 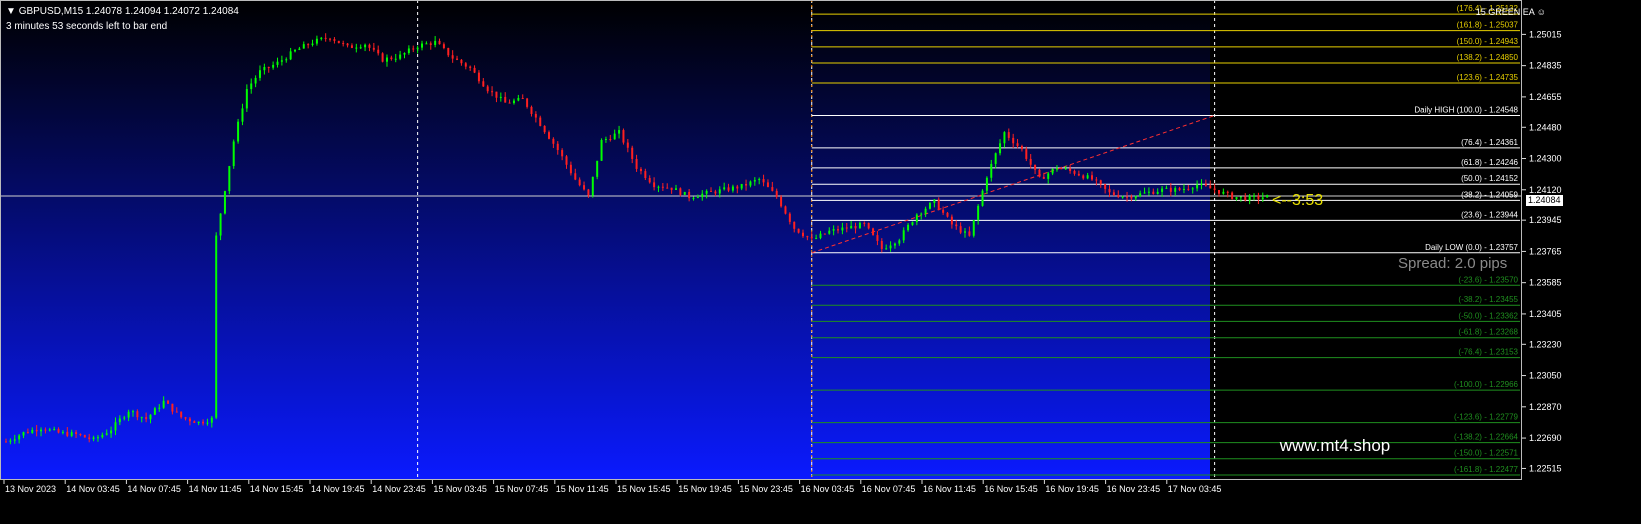 I want to click on x-tick-label: 16 Nov 11:45, so click(x=949, y=489).